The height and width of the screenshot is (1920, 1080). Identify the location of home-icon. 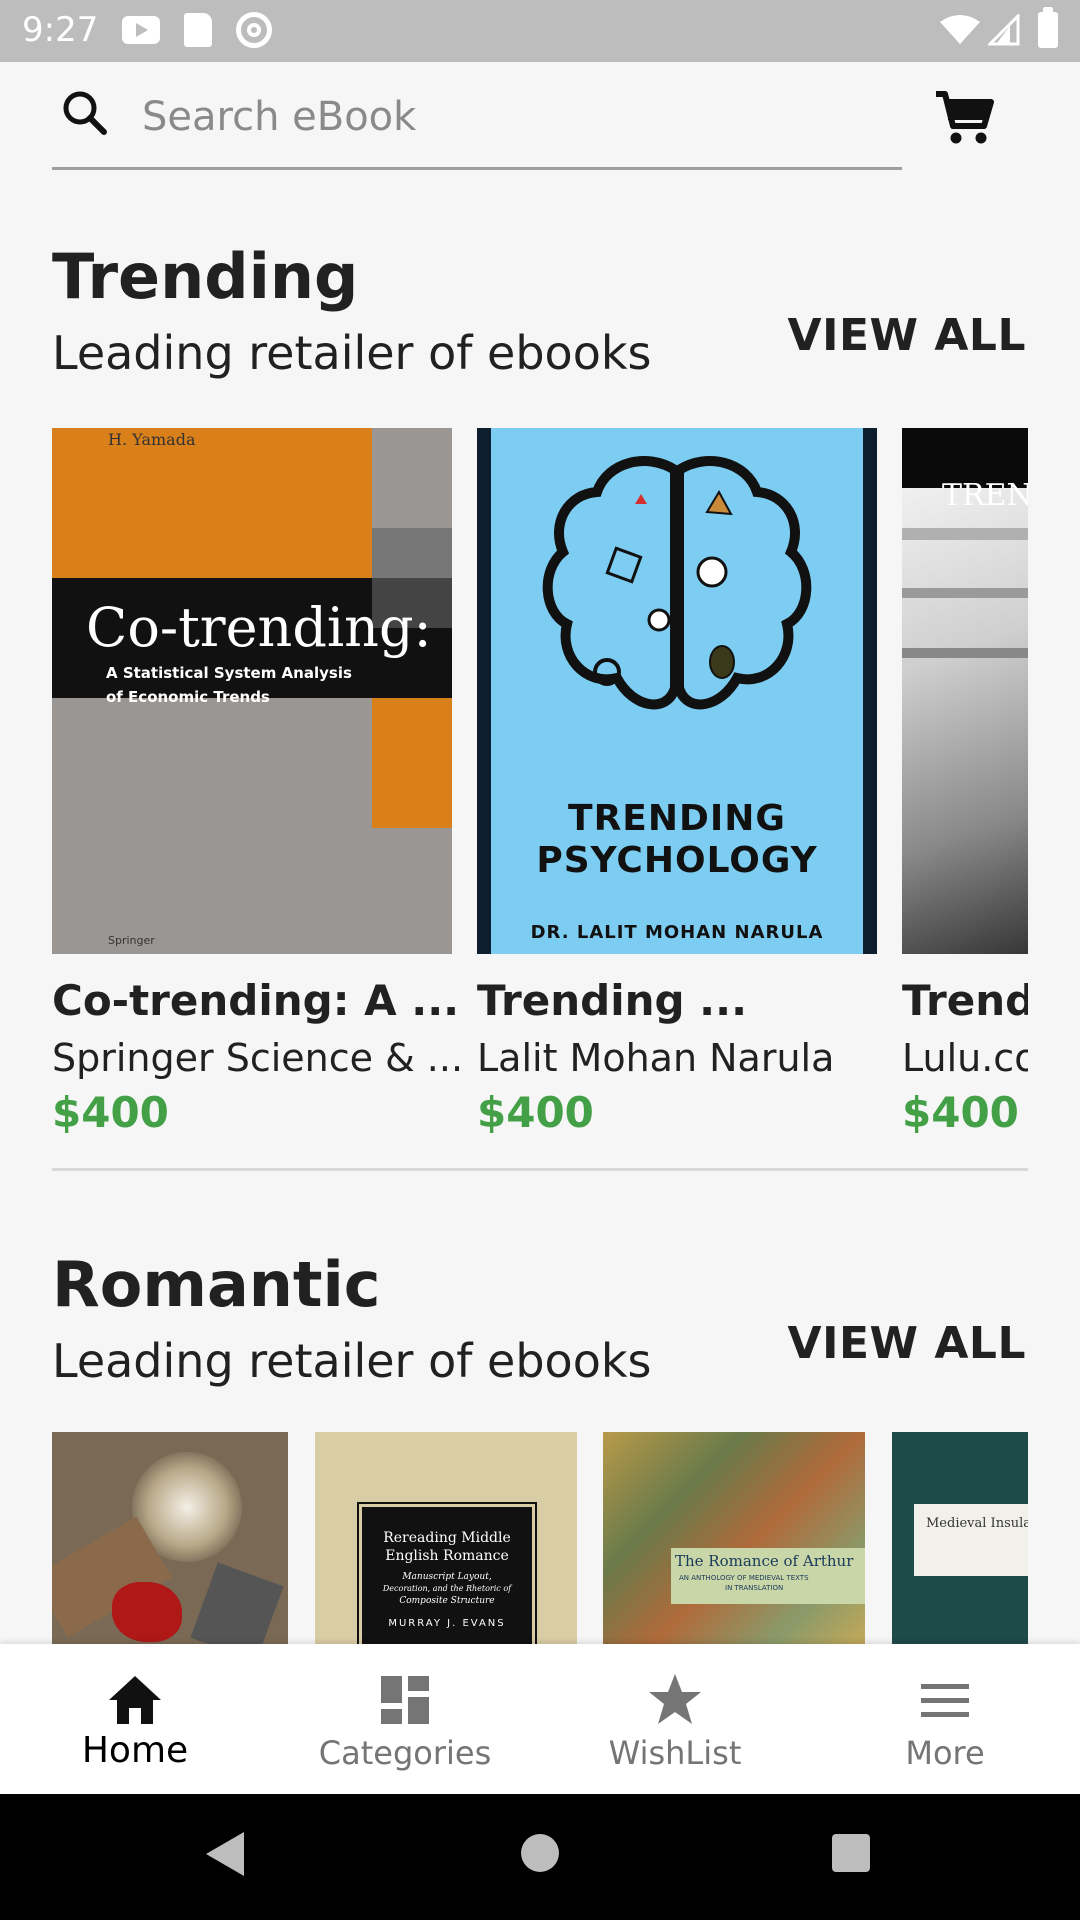
(135, 1700).